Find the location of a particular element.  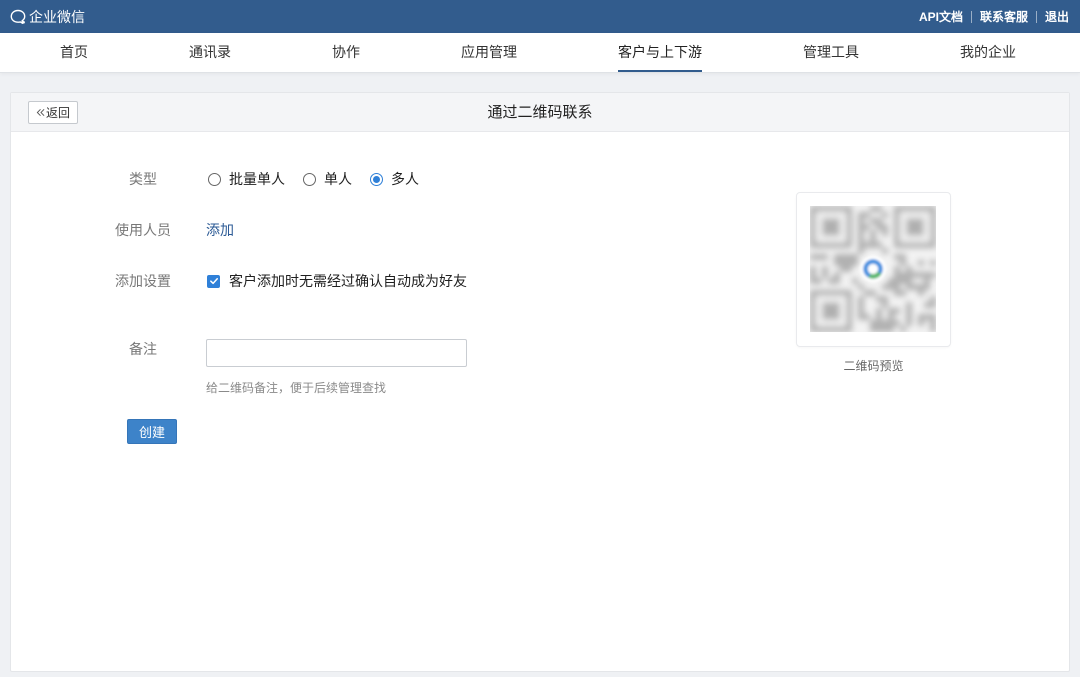

type-label: 类型 is located at coordinates (143, 179).